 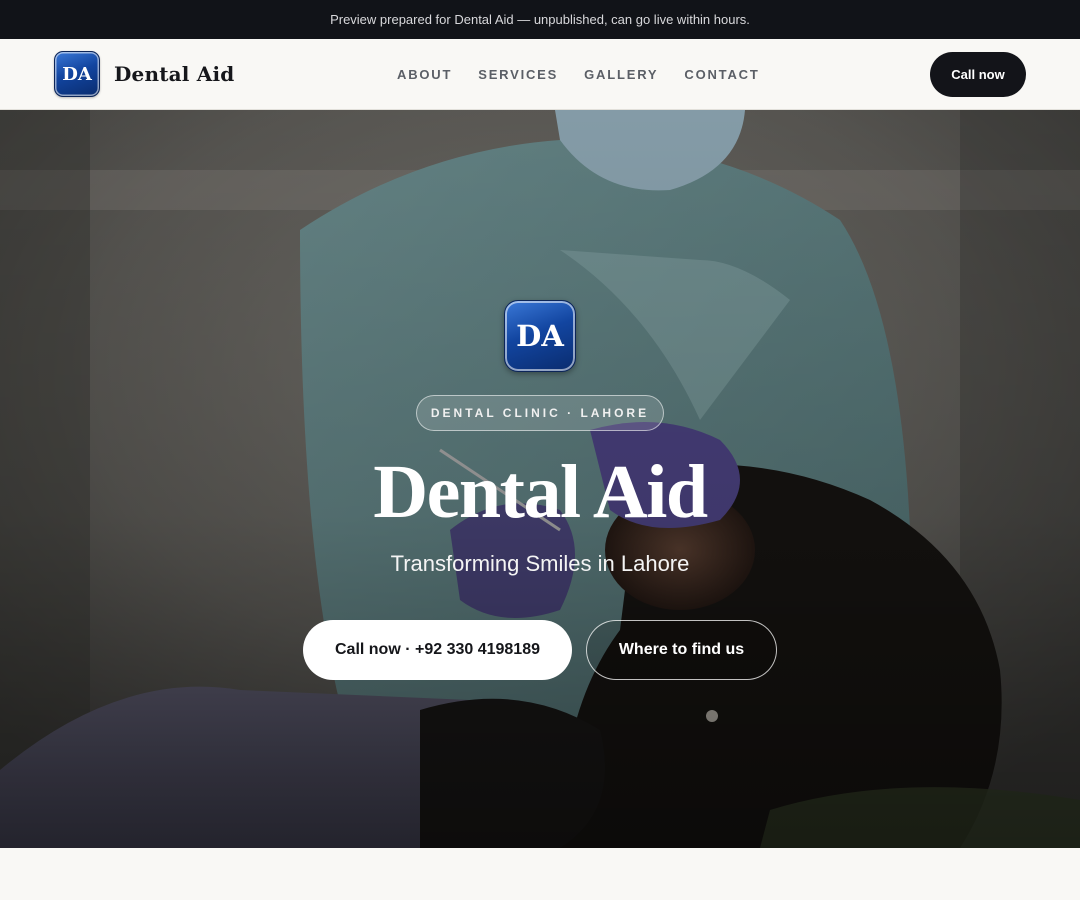 I want to click on call-phone-button: Call now · +92 330 4198189, so click(x=437, y=650).